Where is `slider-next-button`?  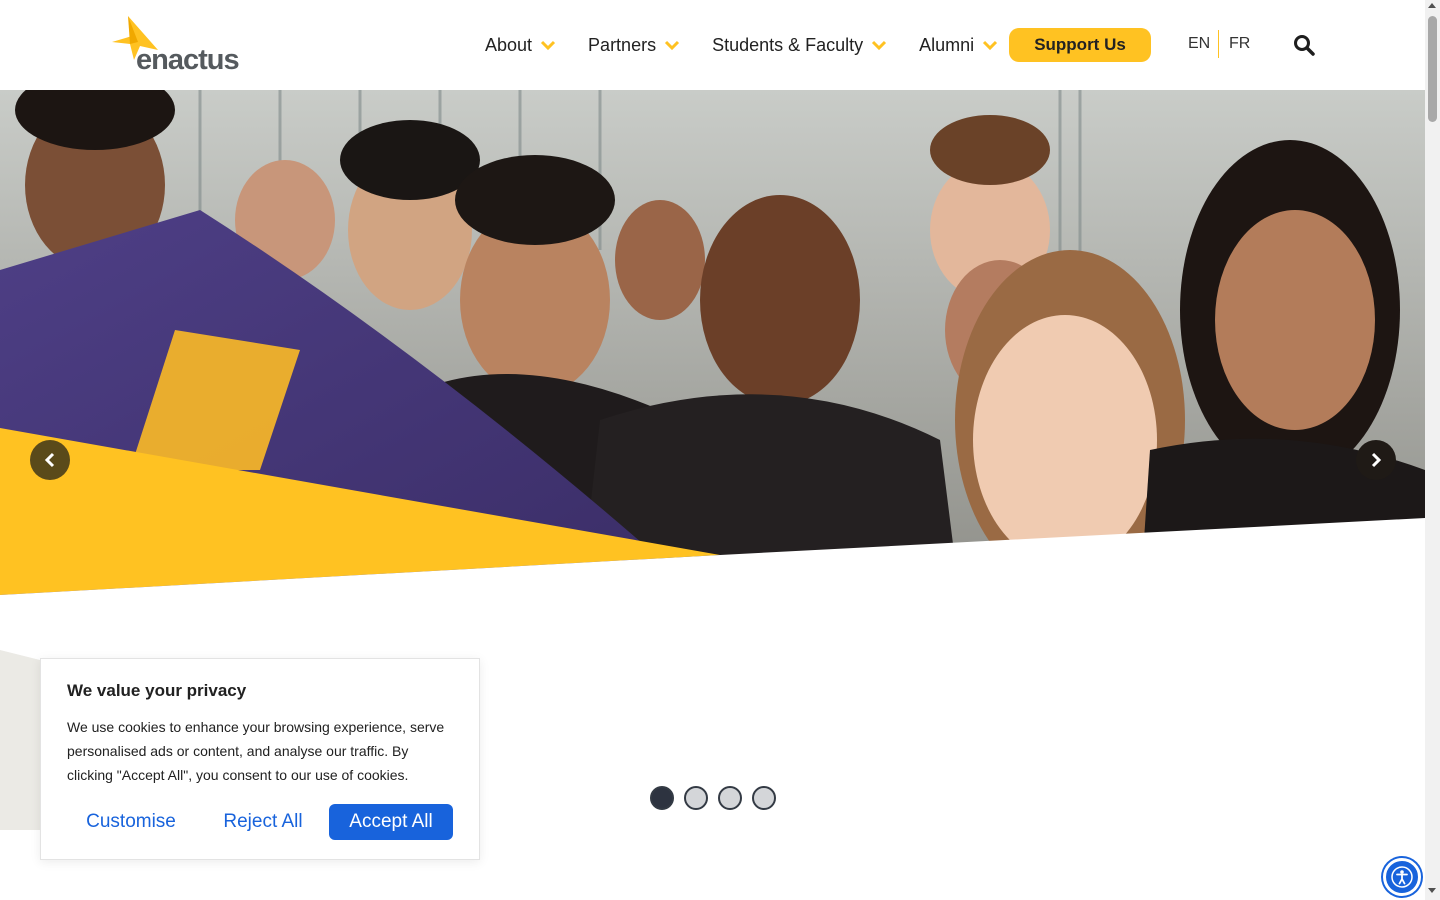 slider-next-button is located at coordinates (1376, 460).